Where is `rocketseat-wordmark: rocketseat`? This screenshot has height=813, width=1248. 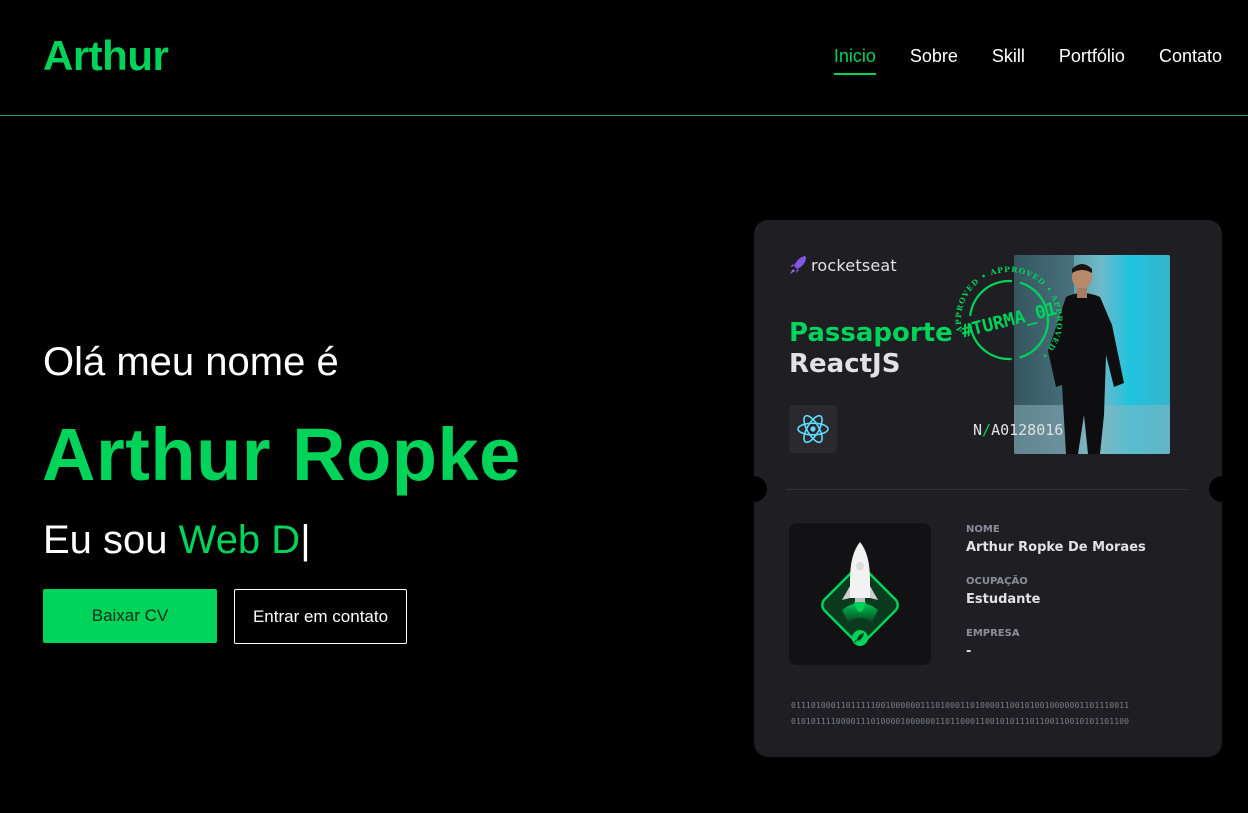
rocketseat-wordmark: rocketseat is located at coordinates (854, 265).